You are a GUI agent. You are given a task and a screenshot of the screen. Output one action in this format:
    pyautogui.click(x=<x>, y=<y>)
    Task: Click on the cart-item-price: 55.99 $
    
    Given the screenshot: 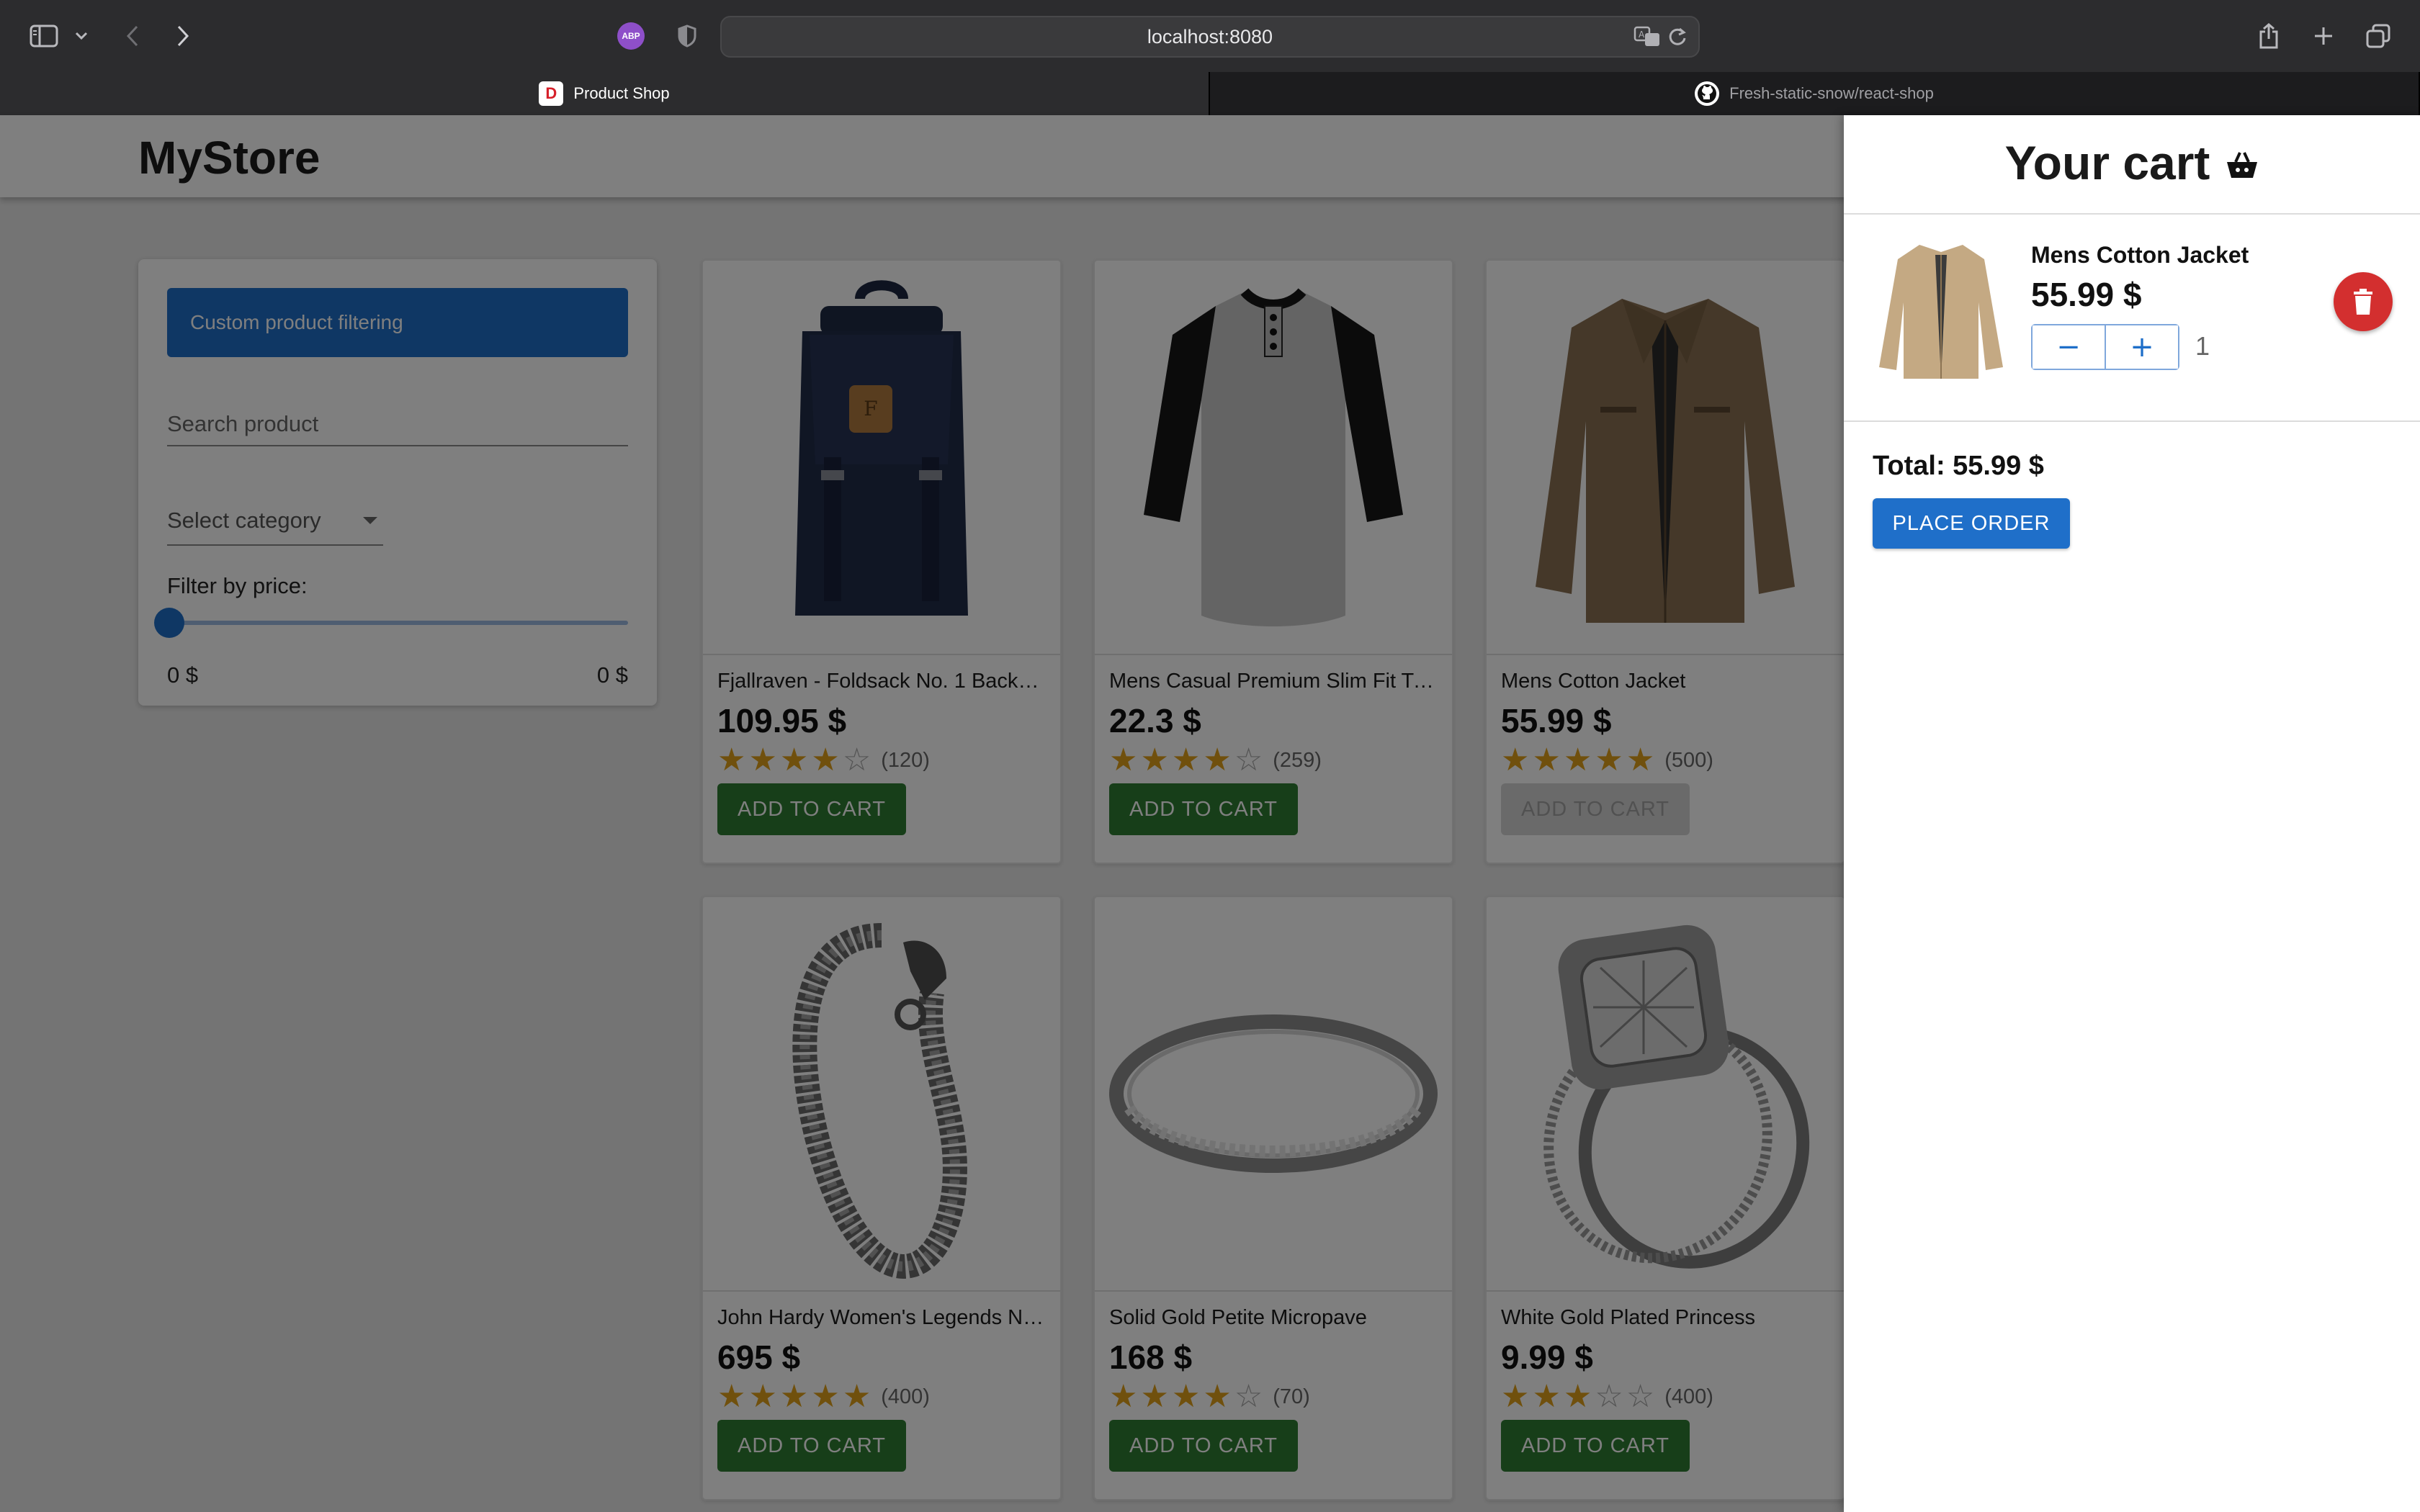 What is the action you would take?
    pyautogui.click(x=2086, y=294)
    